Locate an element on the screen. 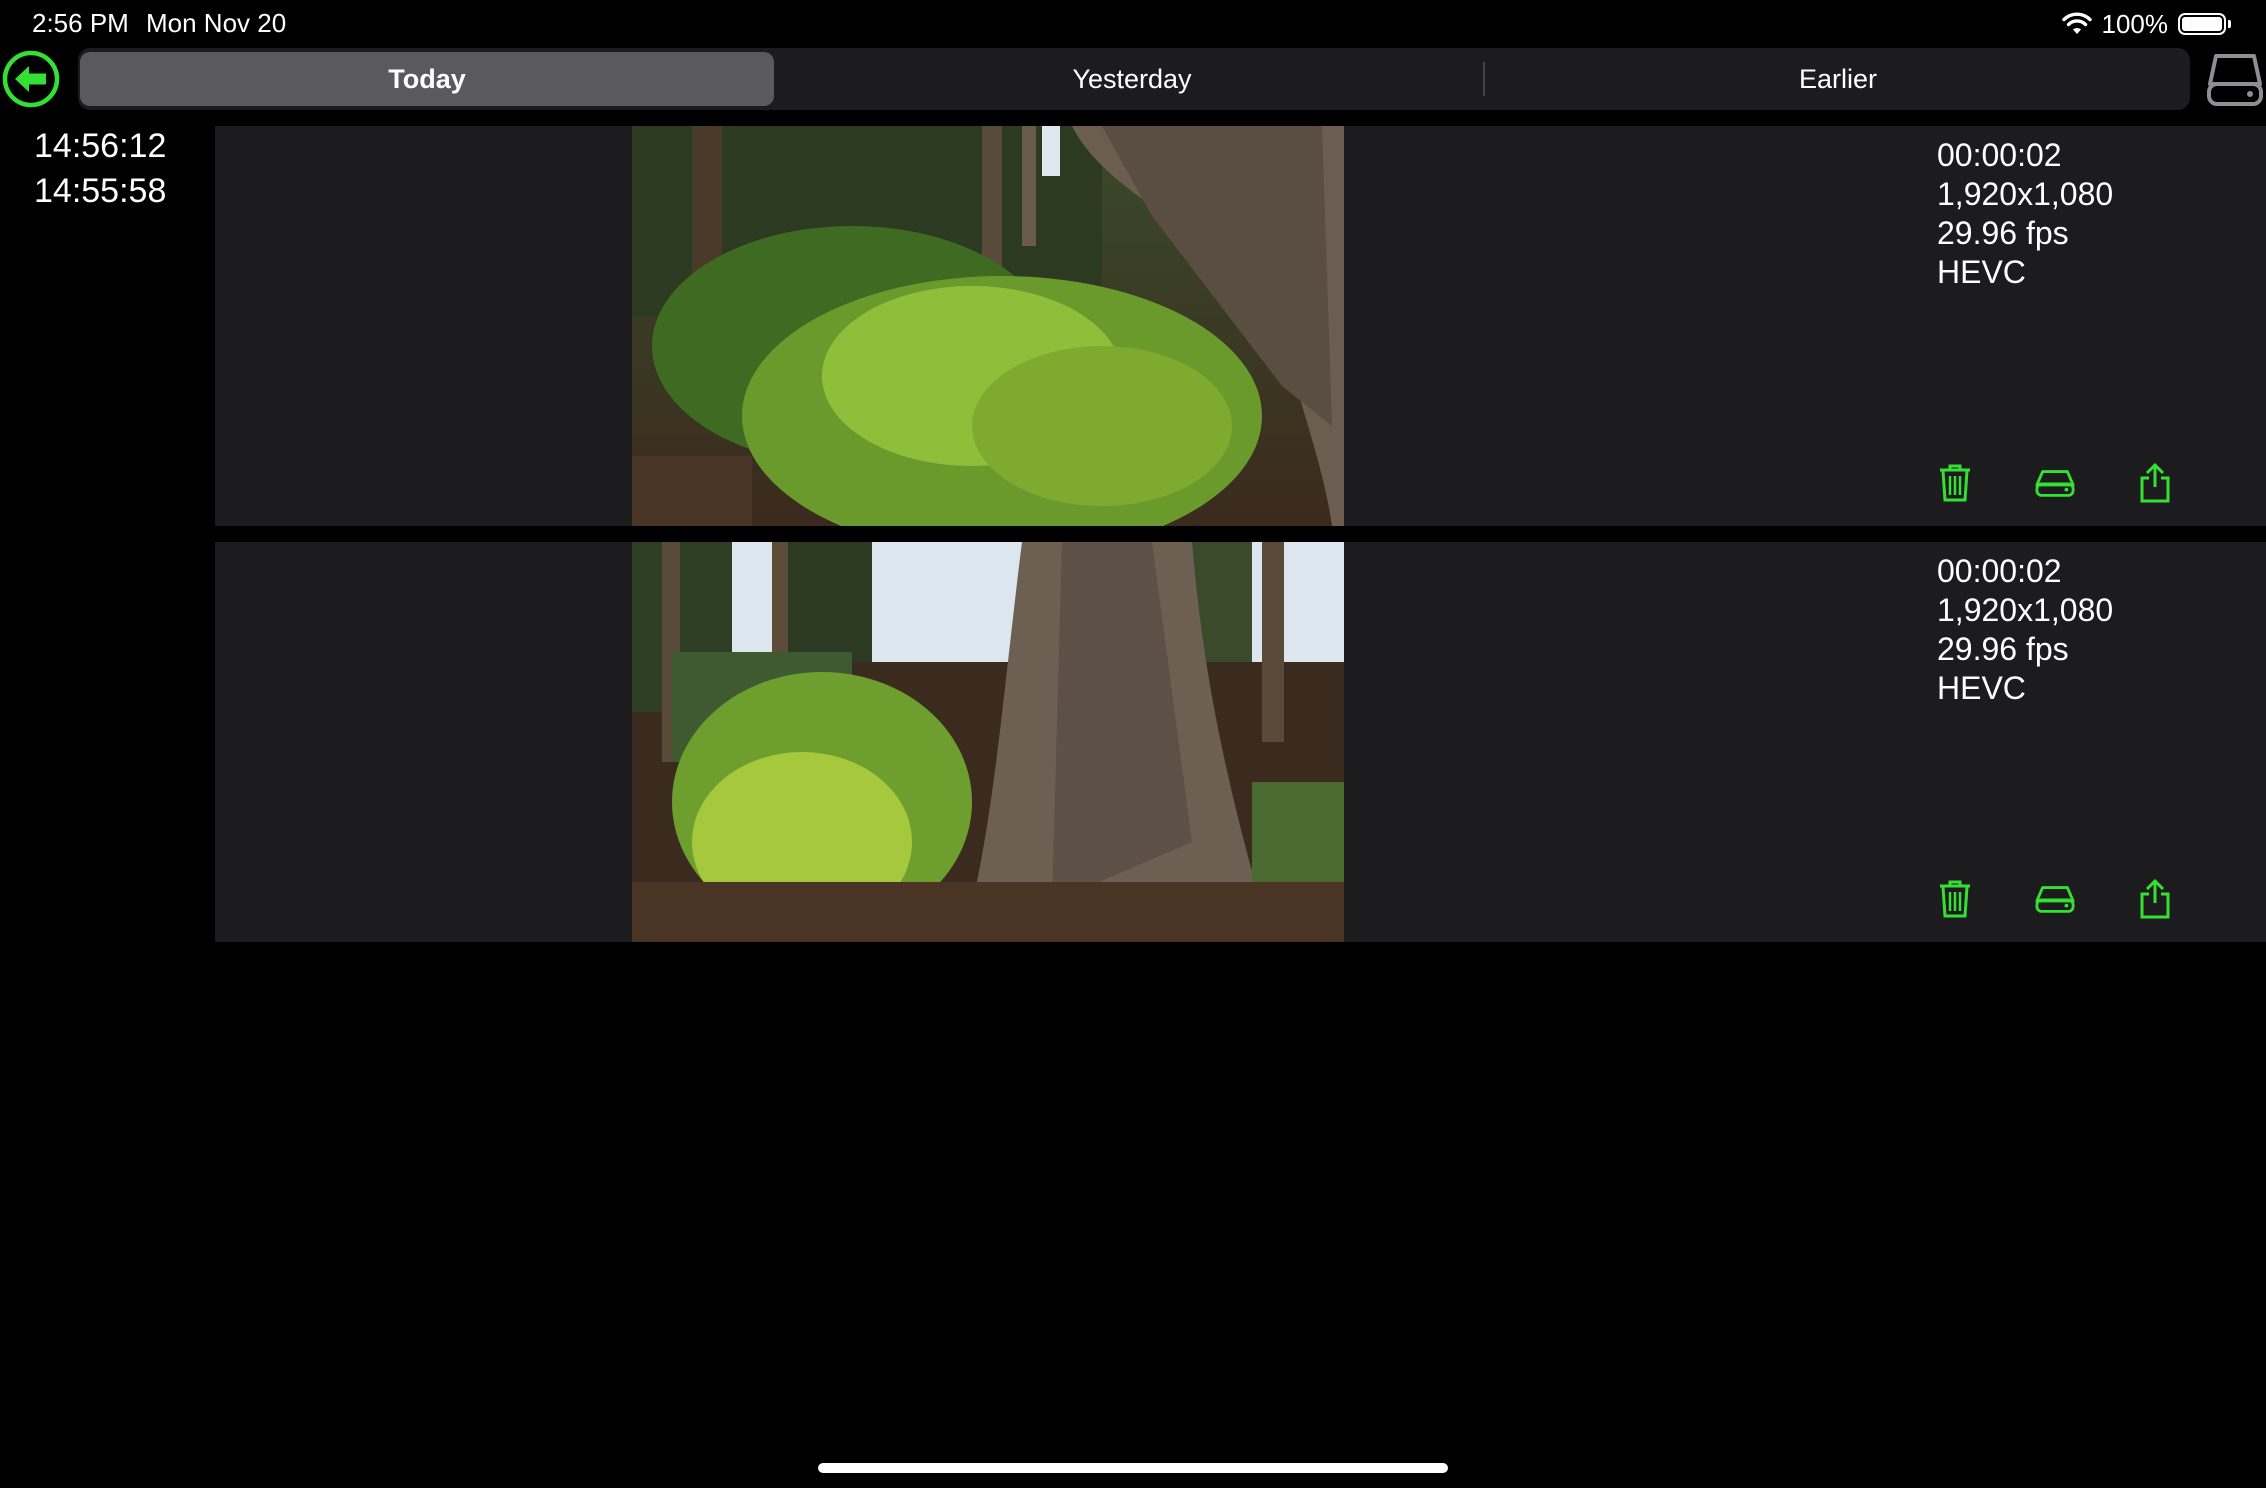 The height and width of the screenshot is (1488, 2266). battery-icon is located at coordinates (2204, 24).